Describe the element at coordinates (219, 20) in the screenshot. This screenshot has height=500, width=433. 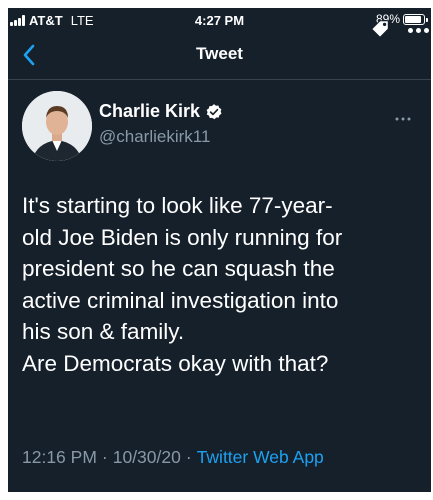
I see `status-time: 4:27 PM` at that location.